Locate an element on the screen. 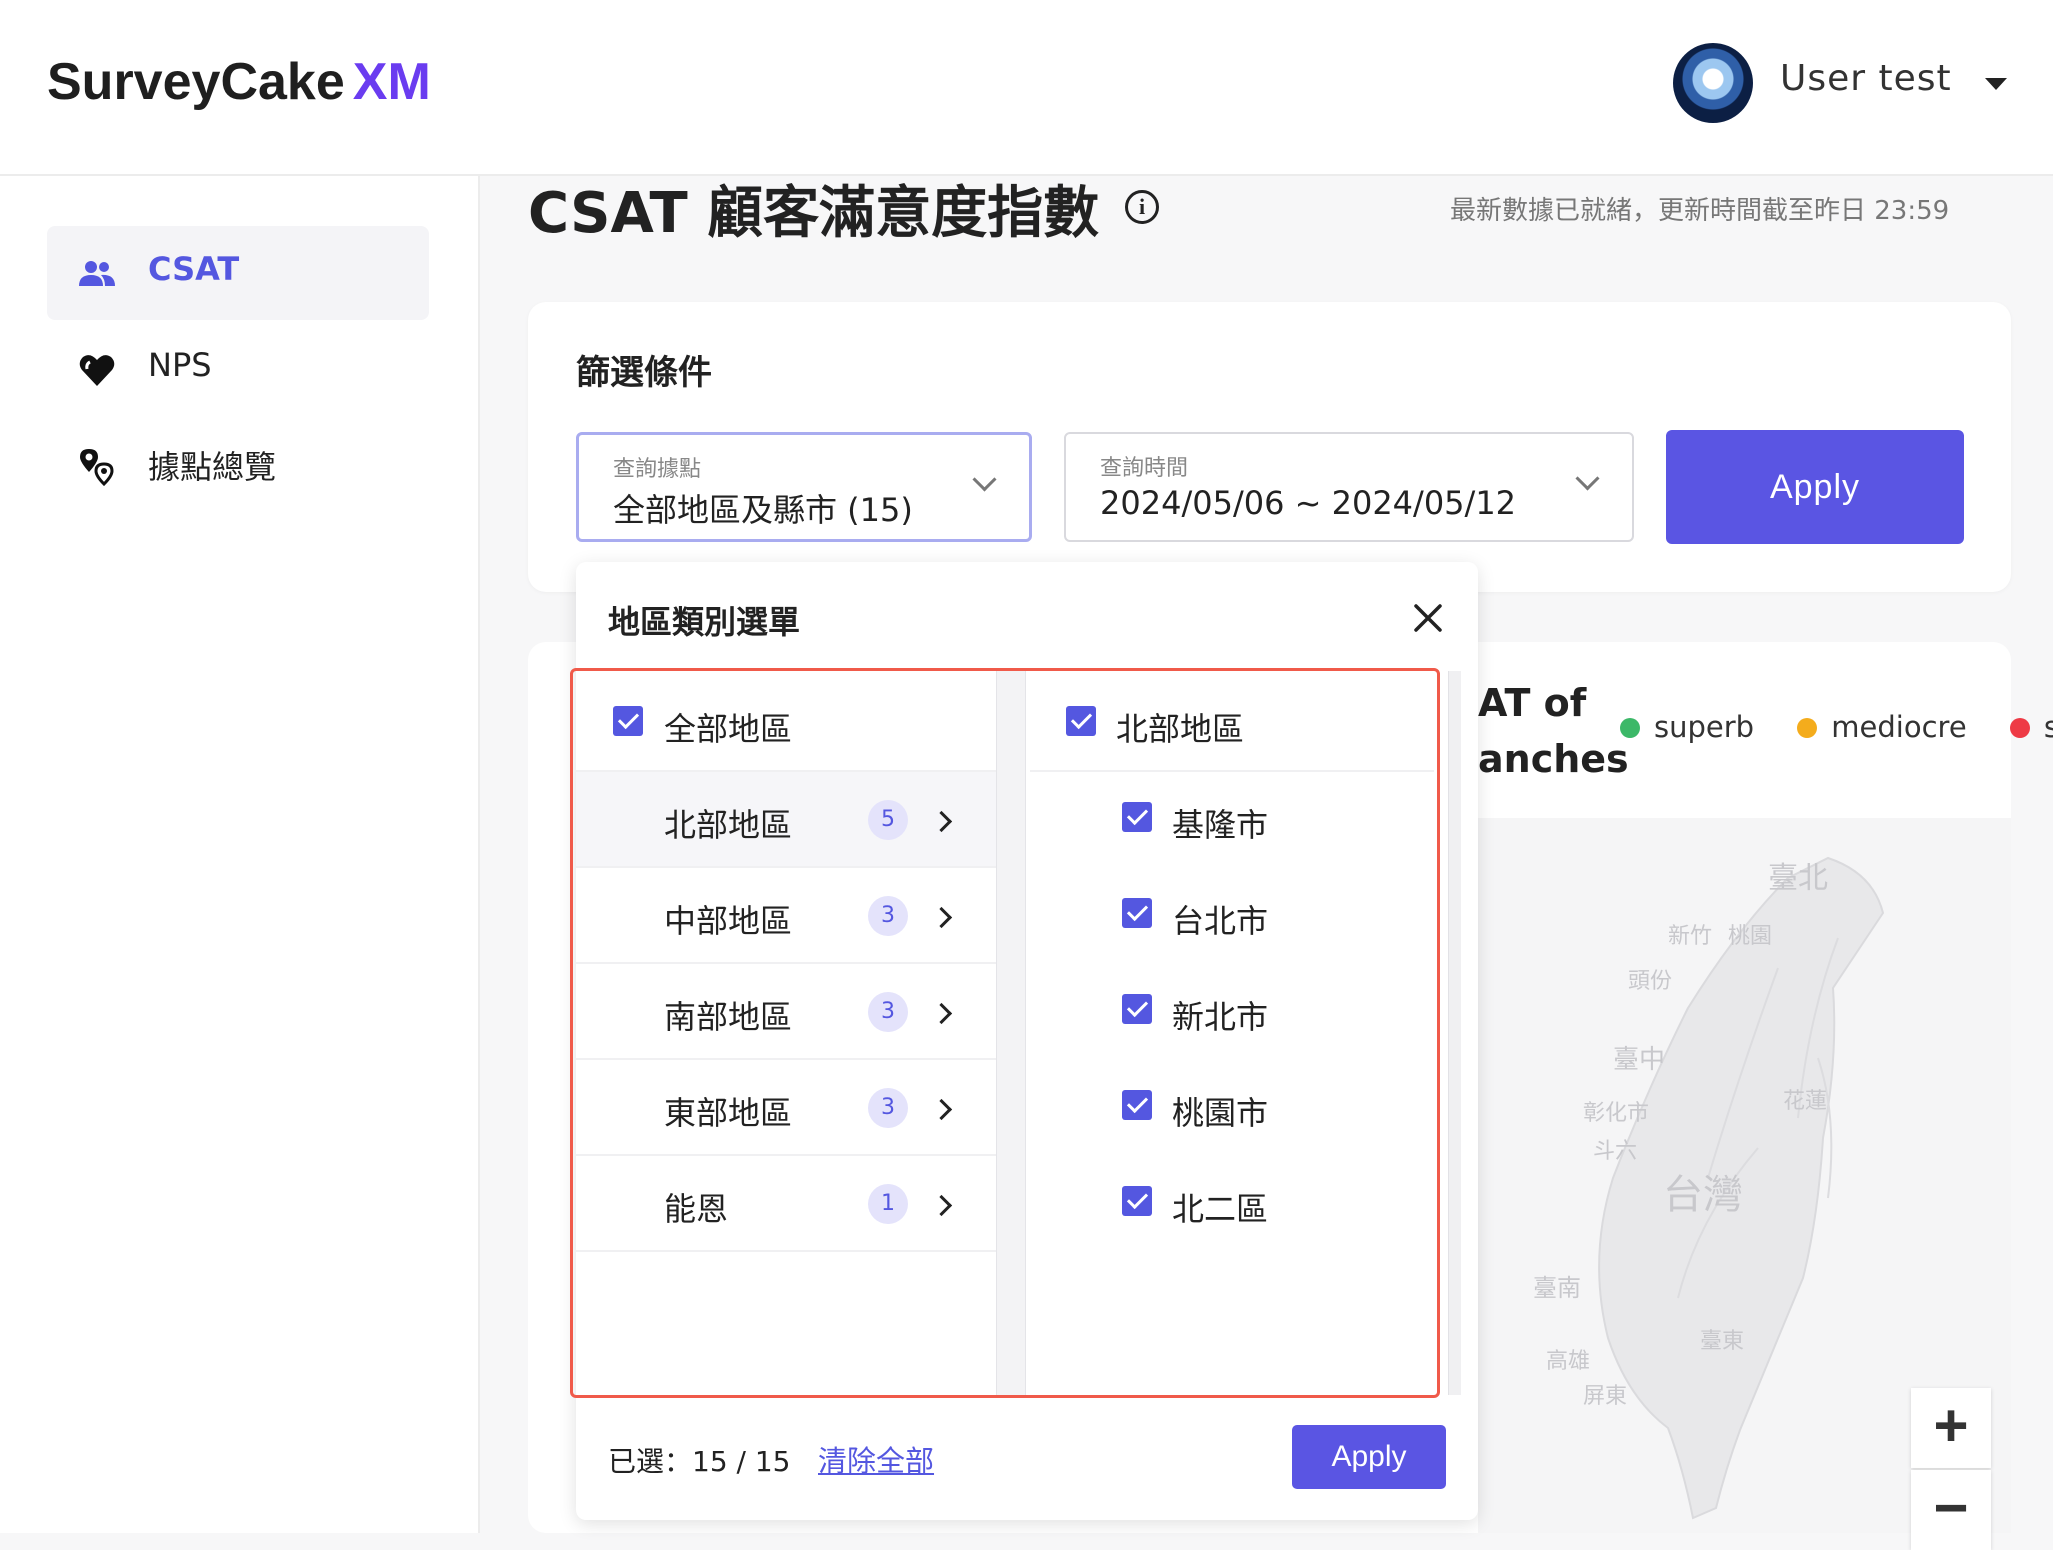  map-label-toufen: 頭份 is located at coordinates (1650, 981).